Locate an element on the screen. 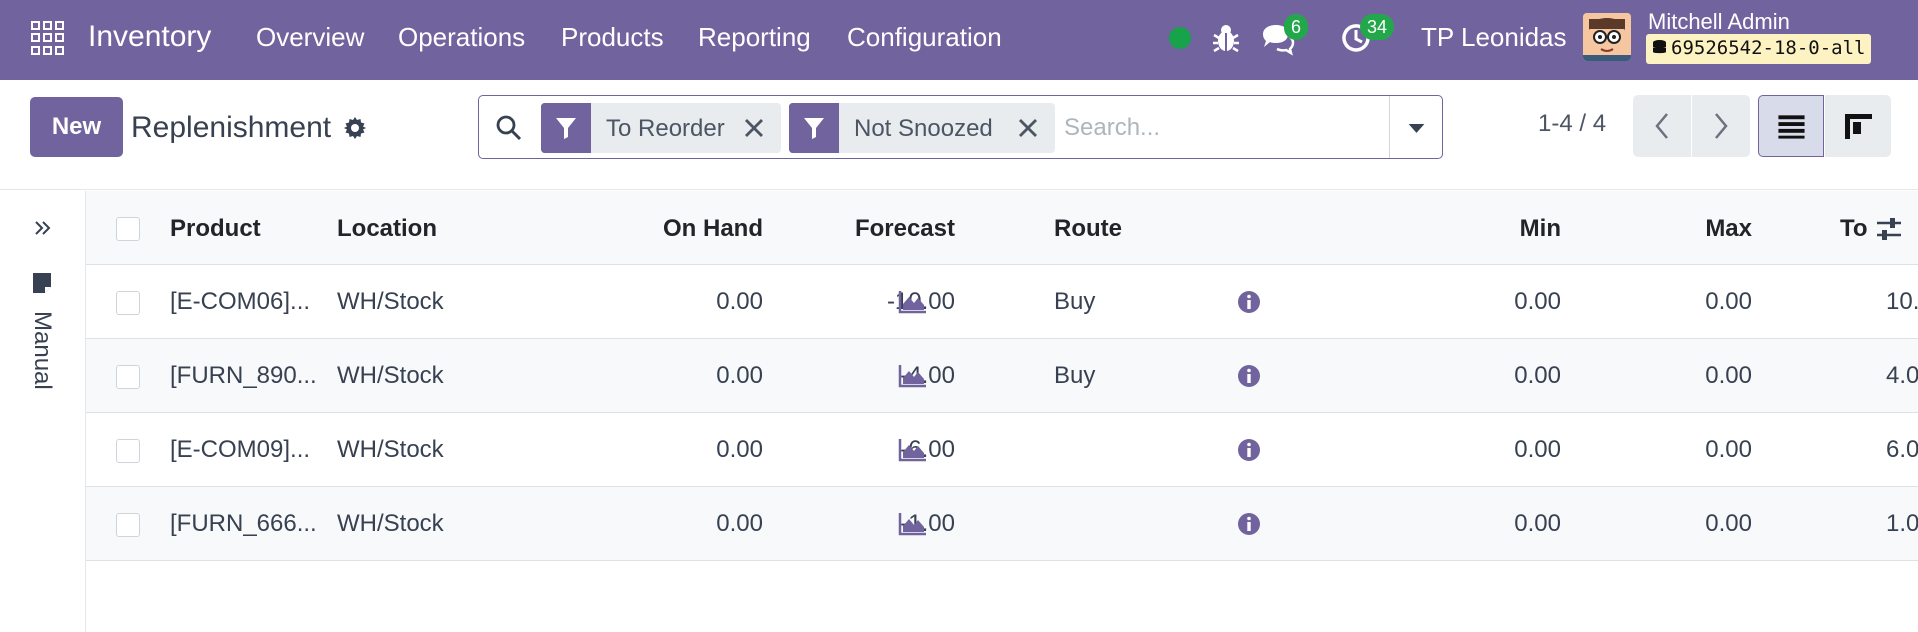  list-view-icon is located at coordinates (1791, 126).